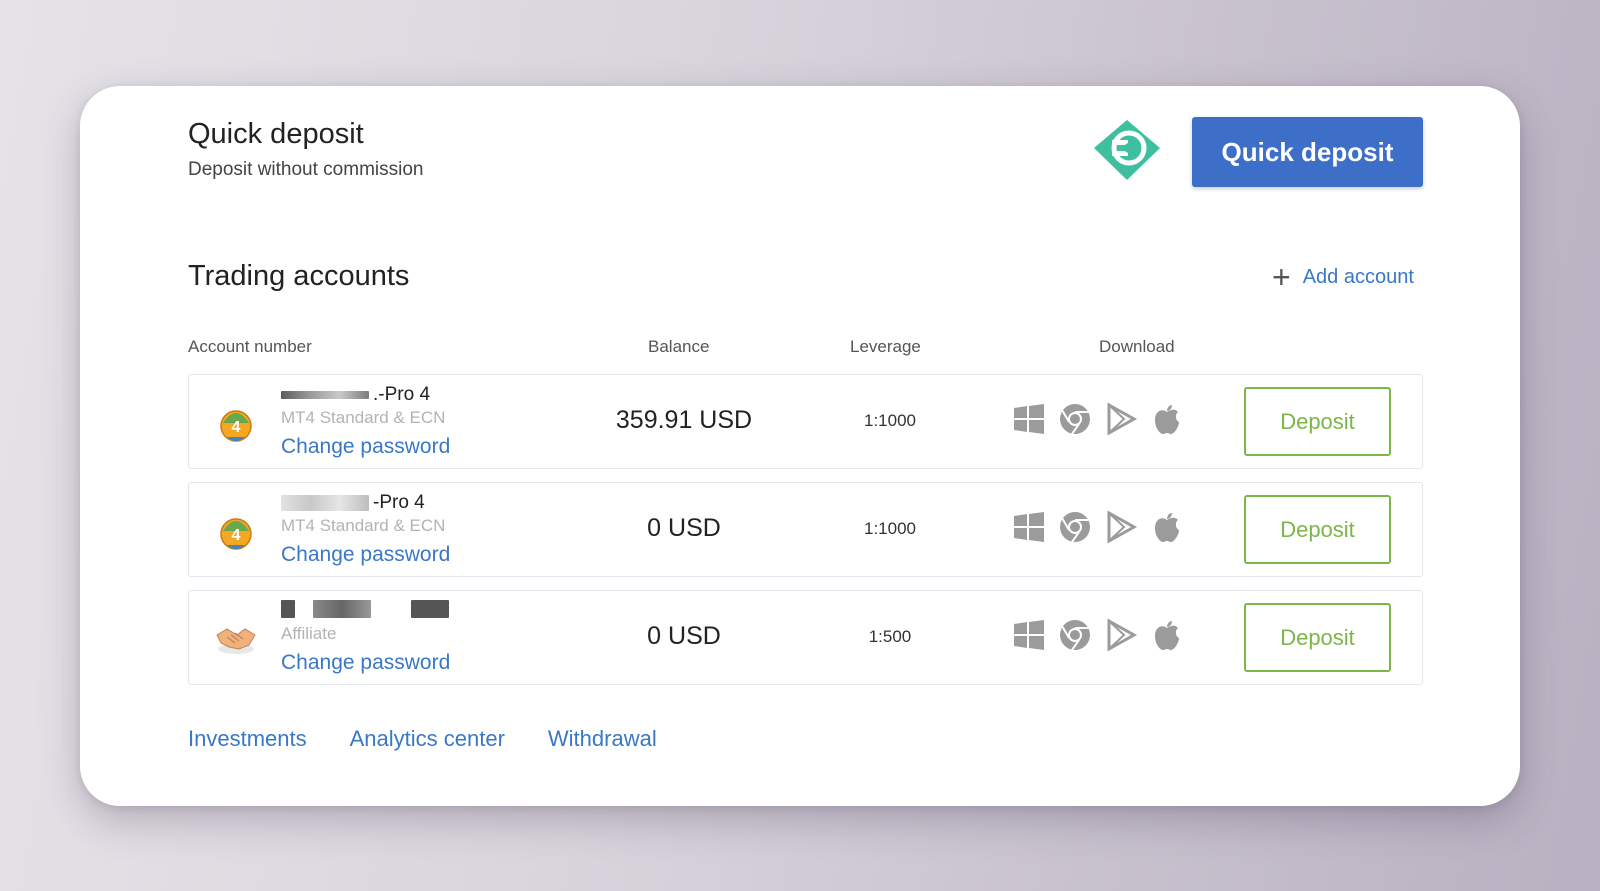  Describe the element at coordinates (602, 739) in the screenshot. I see `withdrawal-link: Withdrawal` at that location.